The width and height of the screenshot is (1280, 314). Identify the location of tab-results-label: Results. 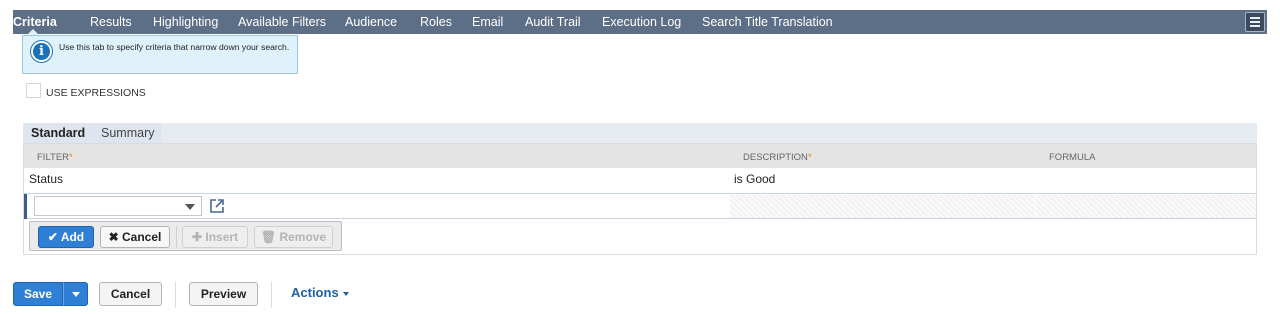
(111, 22).